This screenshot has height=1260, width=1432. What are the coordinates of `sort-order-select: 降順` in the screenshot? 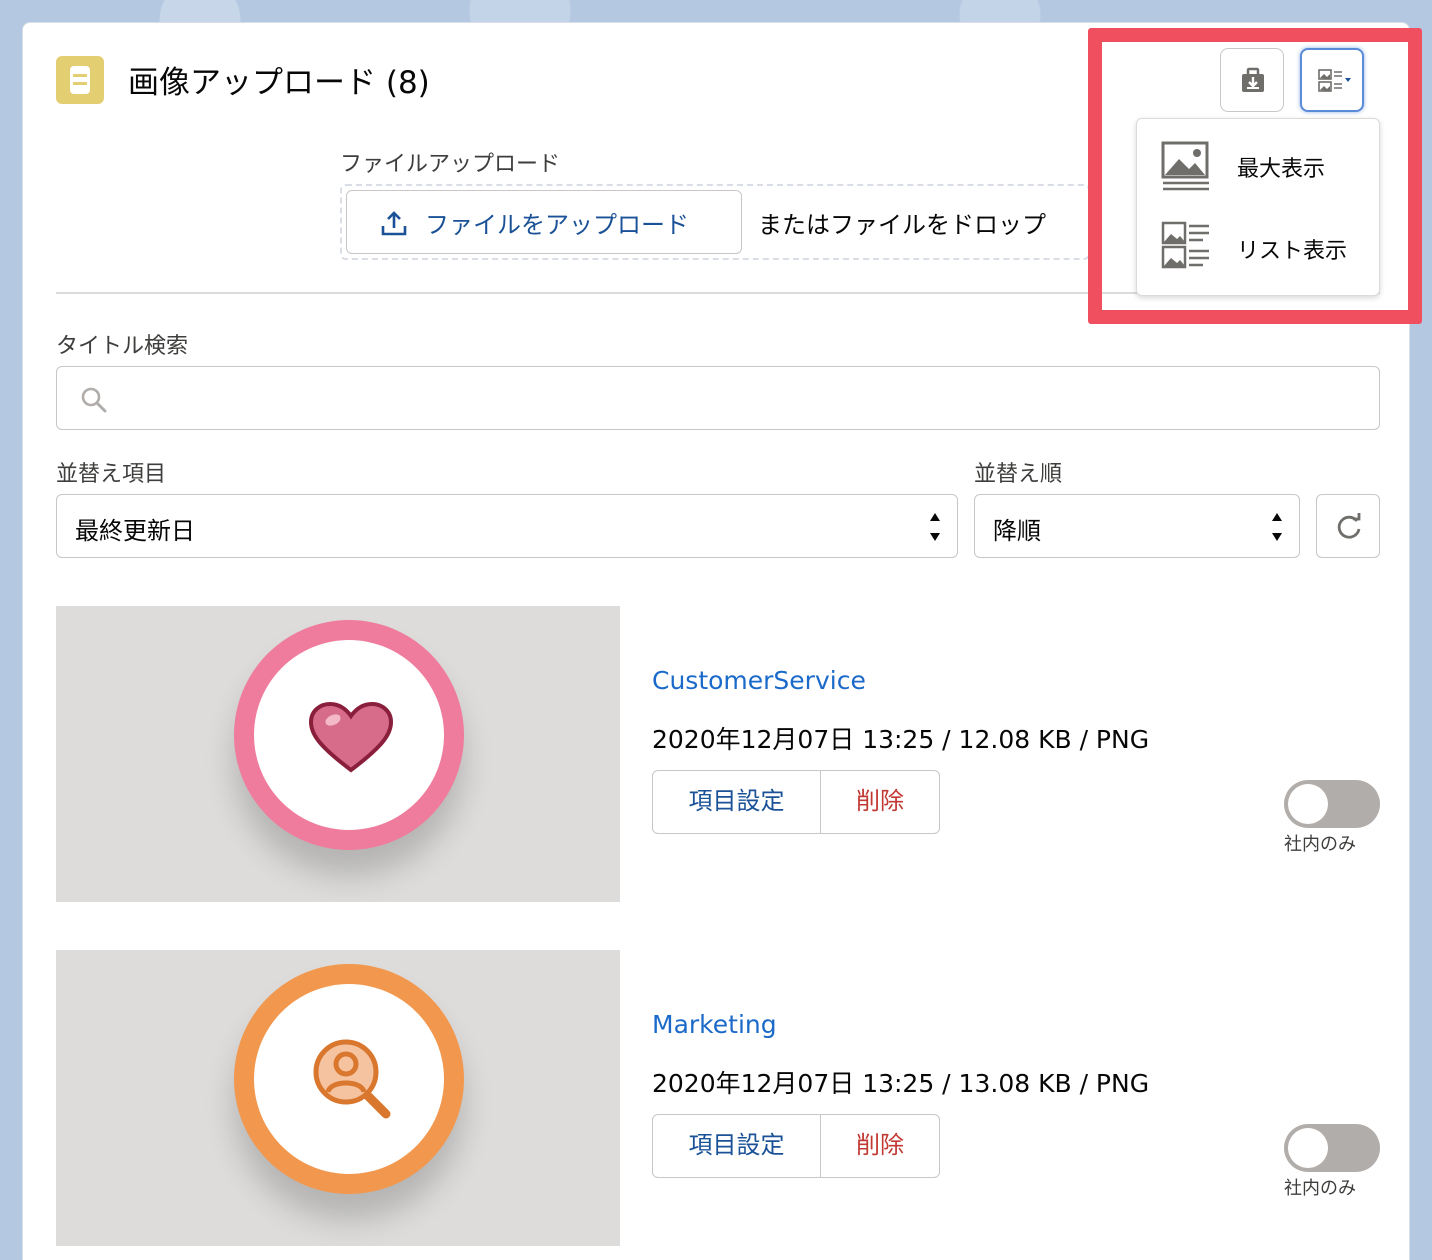 It's located at (1137, 526).